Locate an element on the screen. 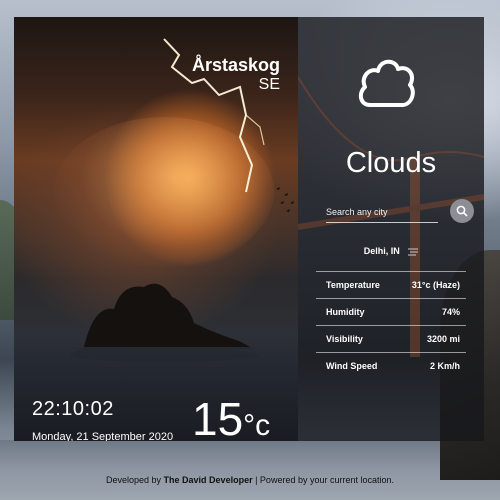  search-input is located at coordinates (382, 212).